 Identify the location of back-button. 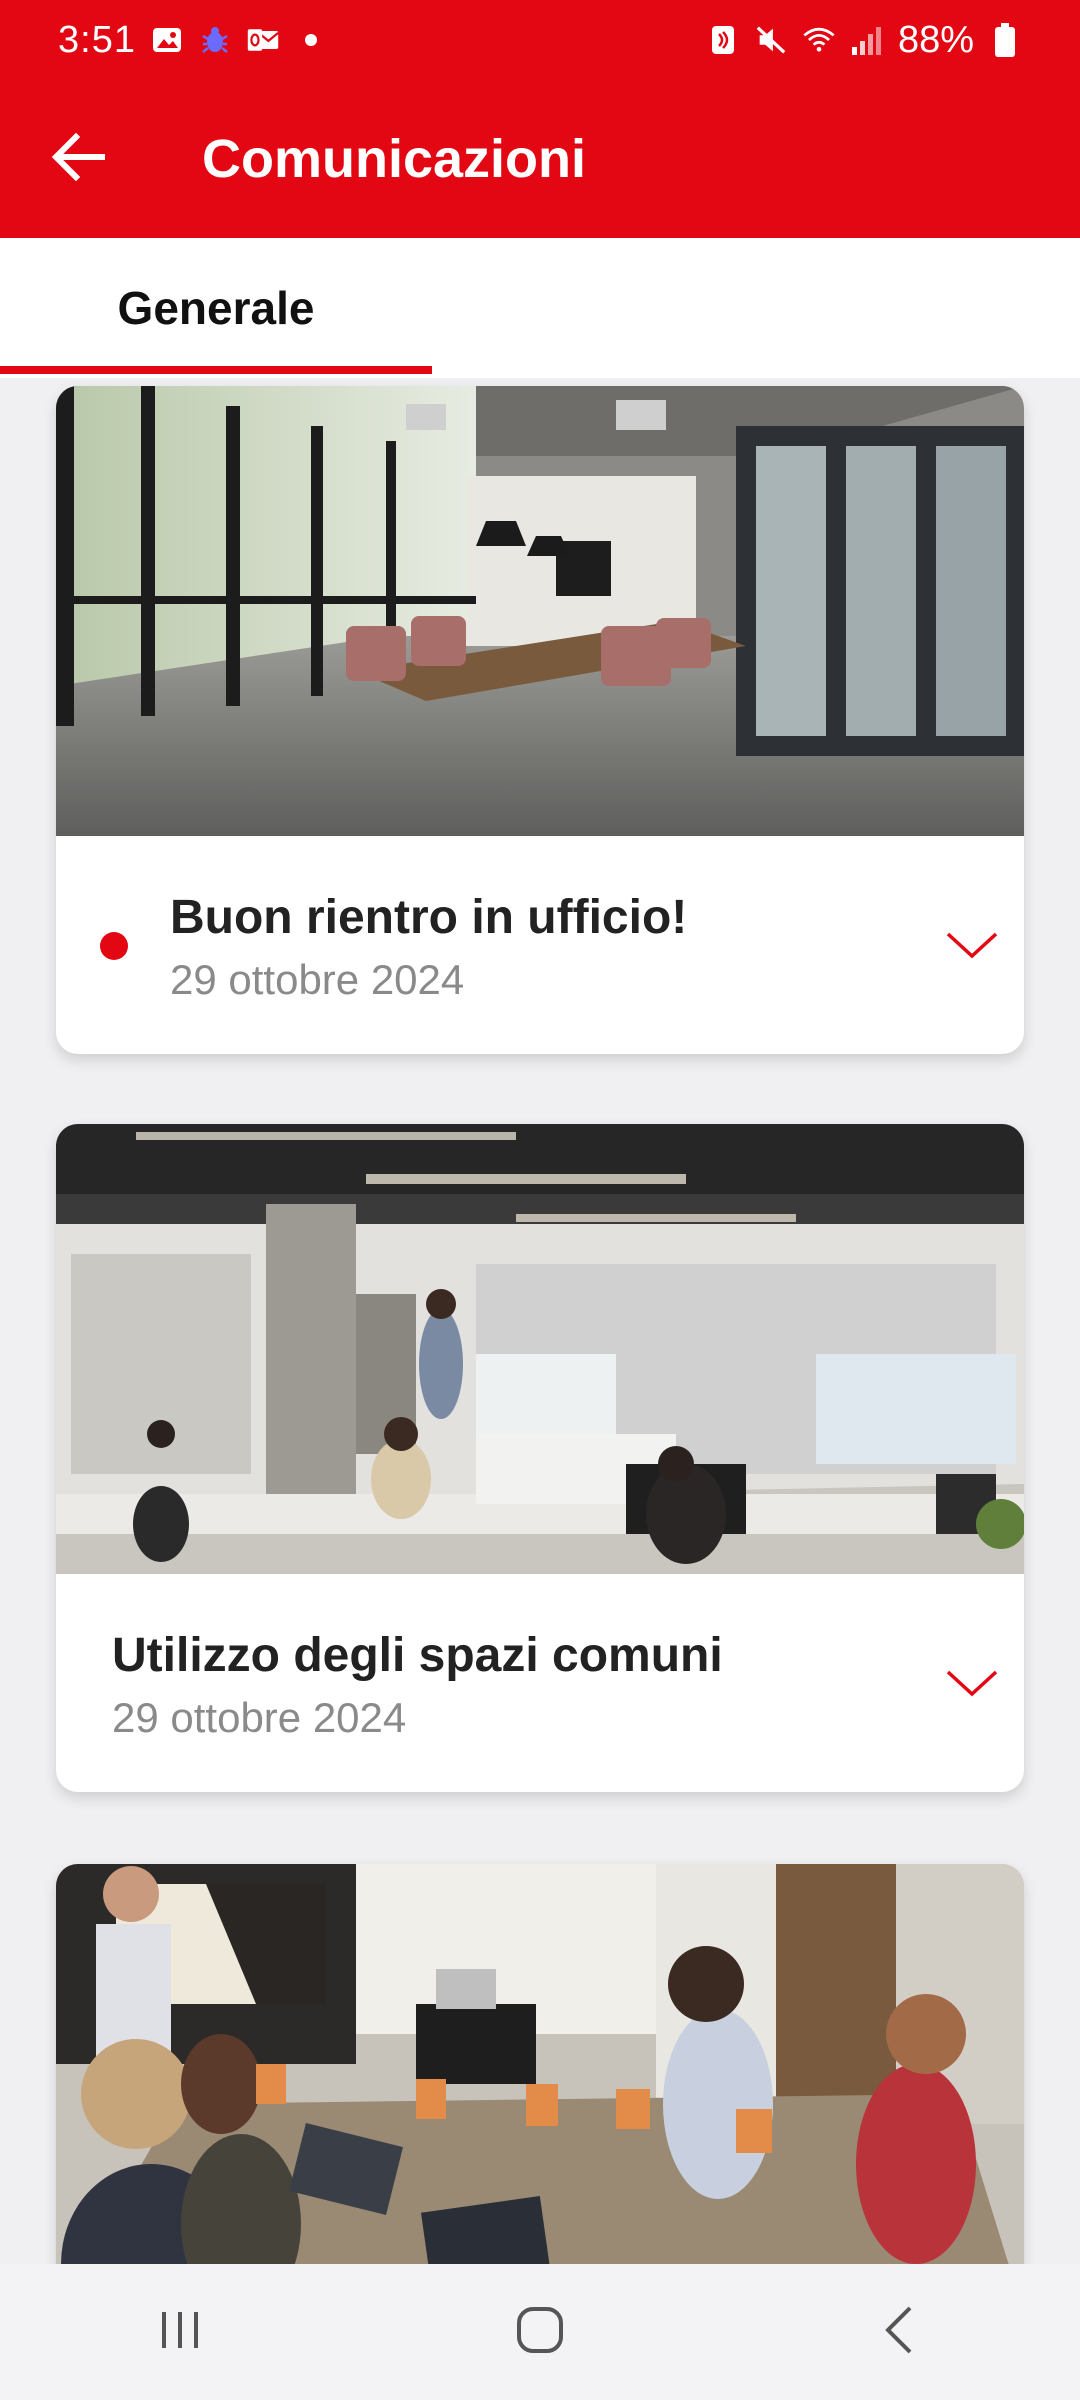
(80, 159).